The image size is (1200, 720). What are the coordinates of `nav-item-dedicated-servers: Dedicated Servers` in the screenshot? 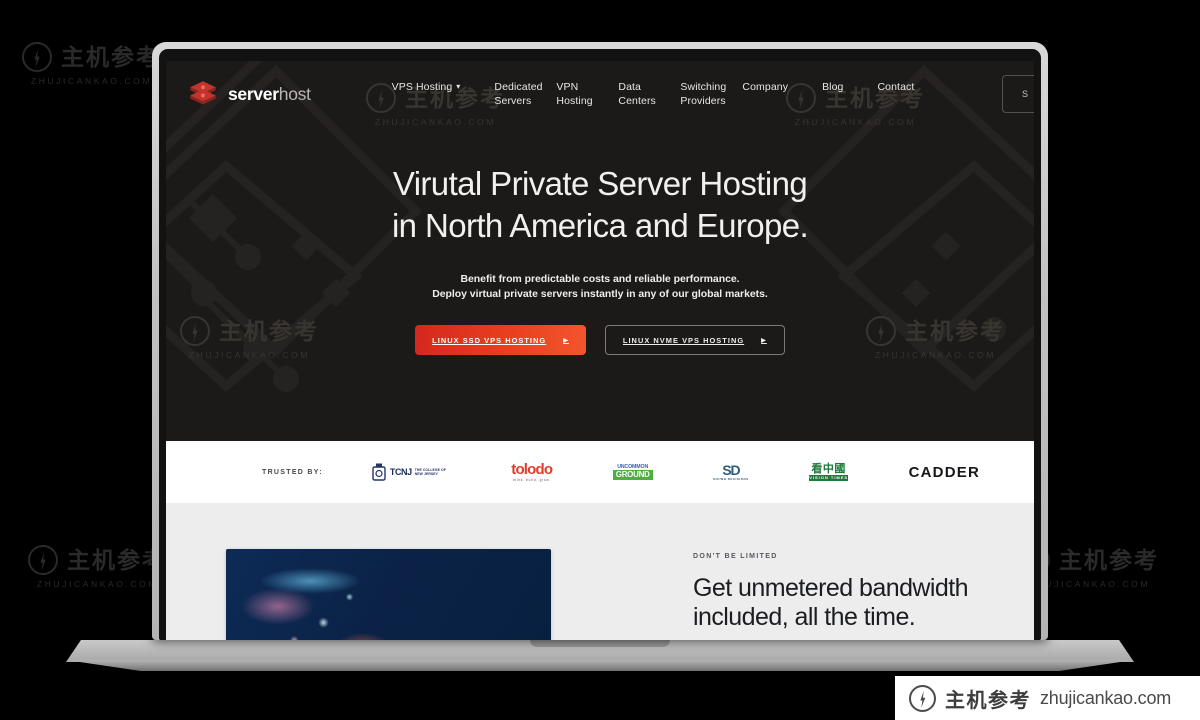 It's located at (509, 94).